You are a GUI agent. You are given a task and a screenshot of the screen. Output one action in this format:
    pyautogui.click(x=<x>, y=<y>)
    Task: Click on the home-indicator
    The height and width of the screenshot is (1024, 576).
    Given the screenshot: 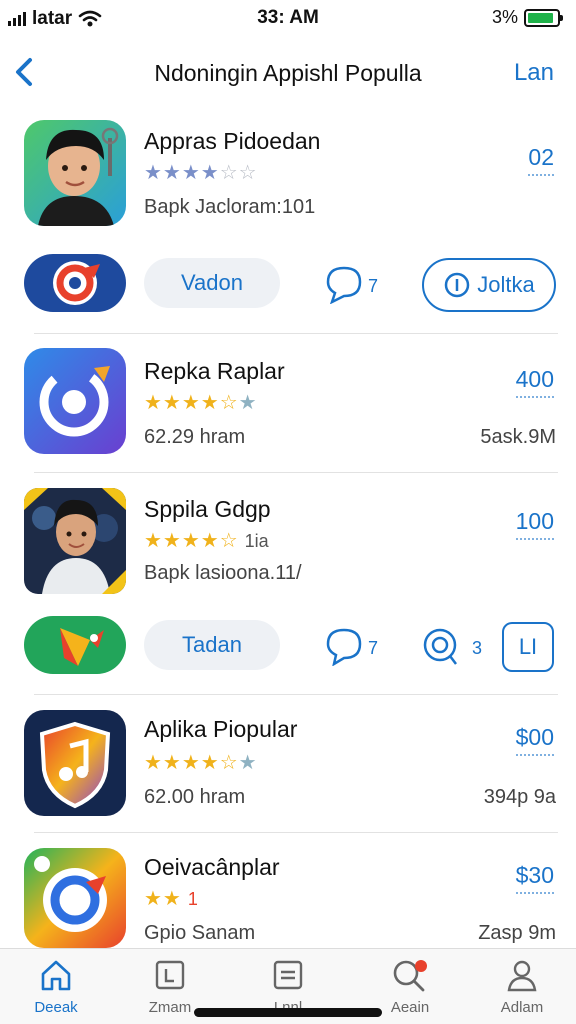 What is the action you would take?
    pyautogui.click(x=288, y=1012)
    